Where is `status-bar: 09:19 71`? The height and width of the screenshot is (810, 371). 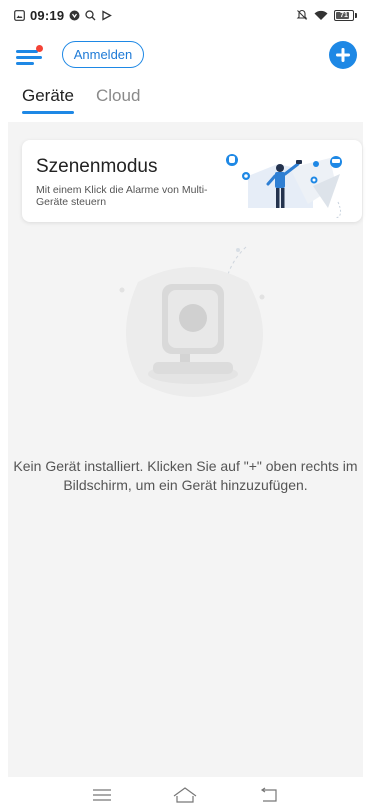
status-bar: 09:19 71 is located at coordinates (185, 15).